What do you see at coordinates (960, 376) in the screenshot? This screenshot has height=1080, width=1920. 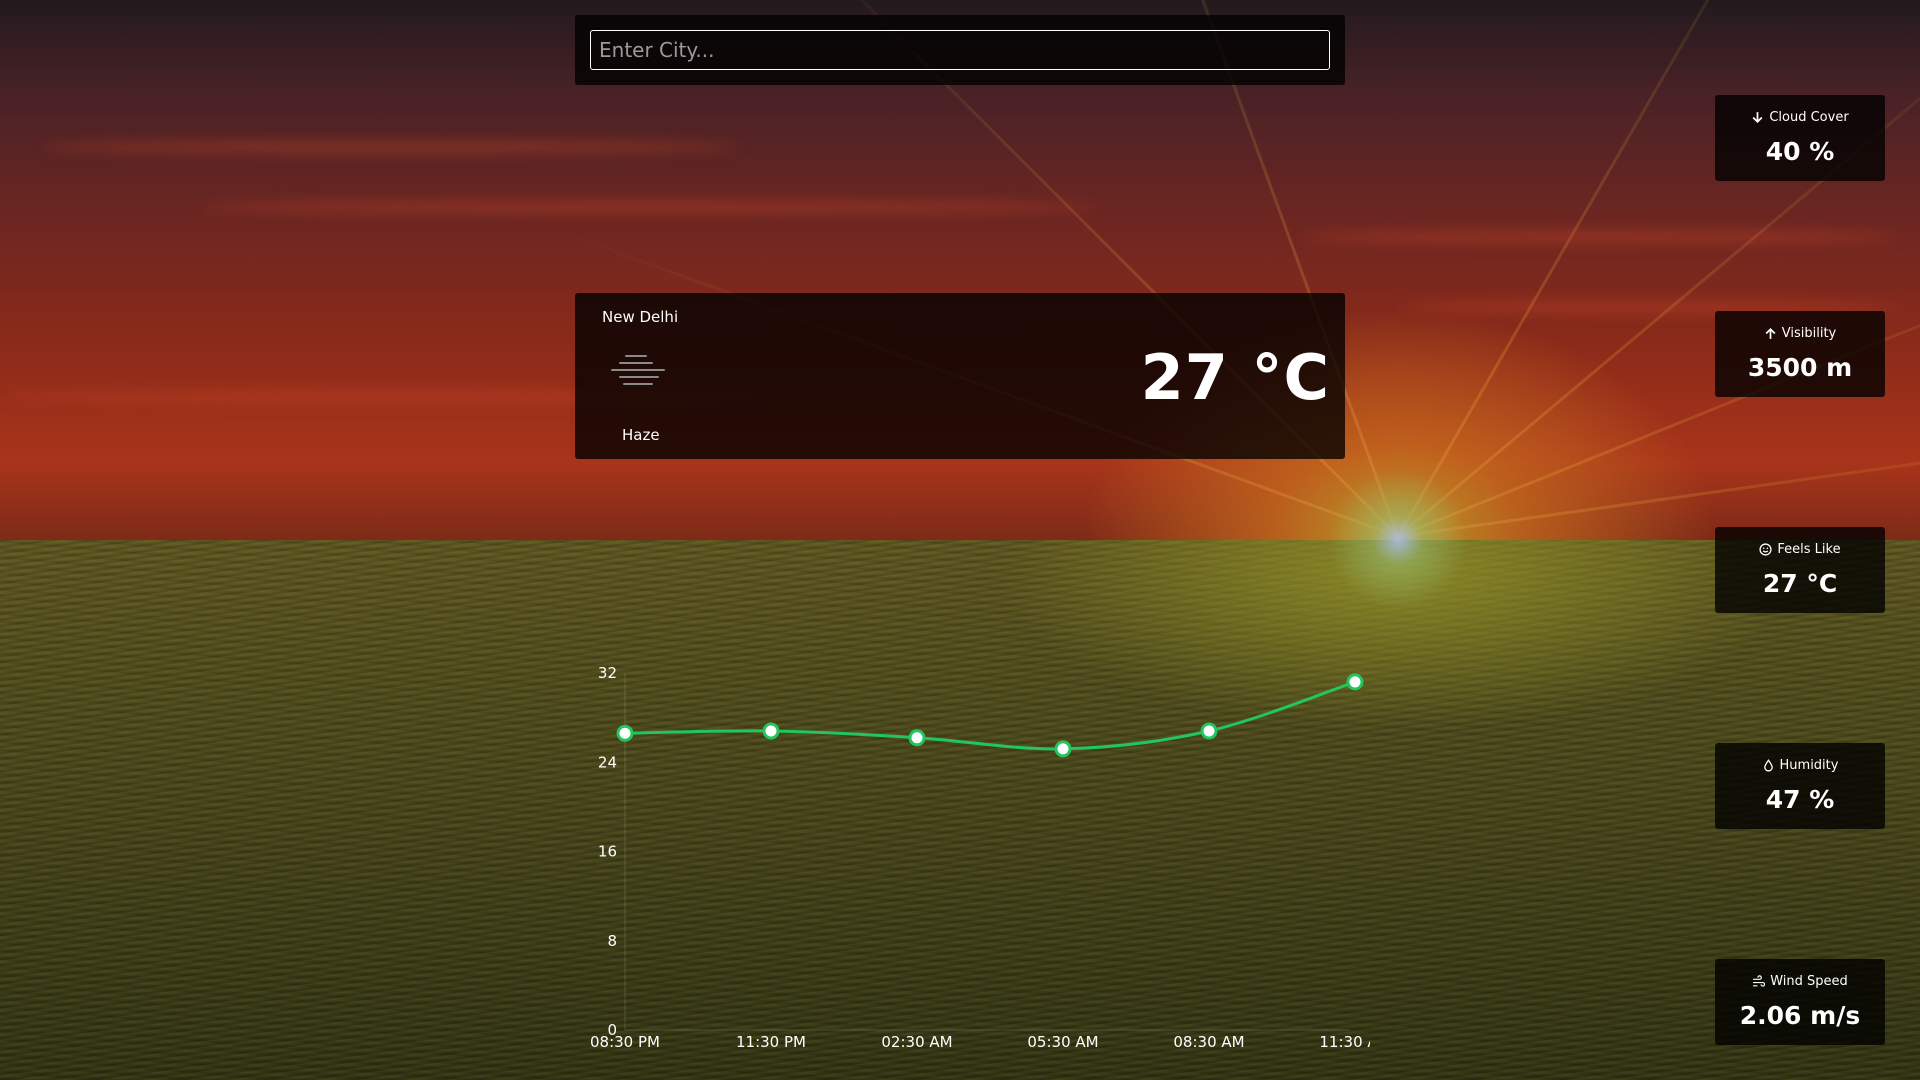 I see `current-weather-card: New Delhi Haze 27 °C` at bounding box center [960, 376].